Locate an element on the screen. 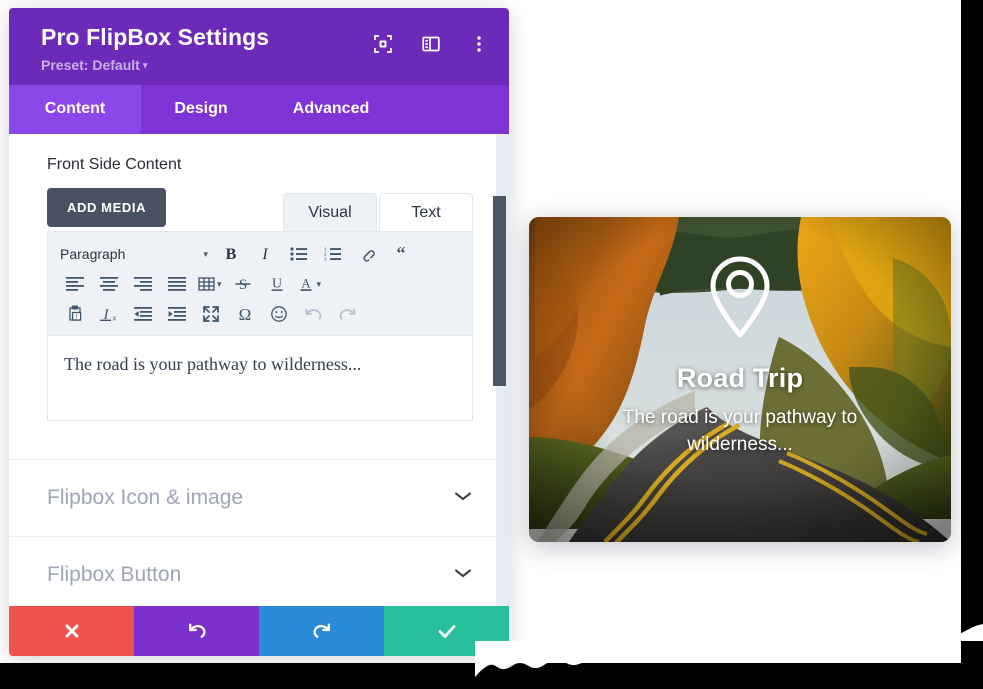 The height and width of the screenshot is (689, 983). undo-button is located at coordinates (196, 631).